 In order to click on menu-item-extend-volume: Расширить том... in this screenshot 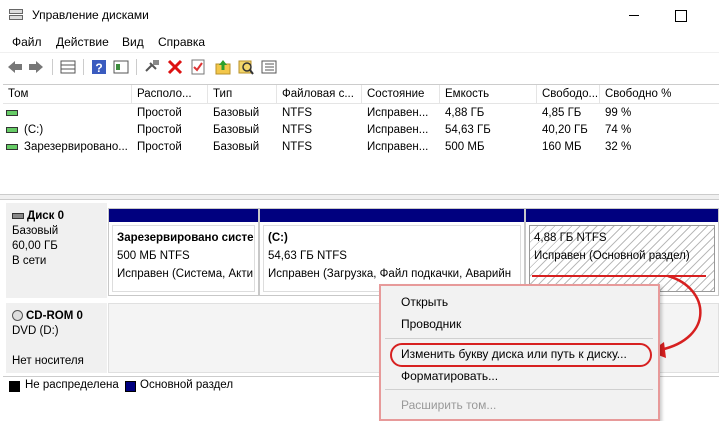, I will do `click(449, 405)`.